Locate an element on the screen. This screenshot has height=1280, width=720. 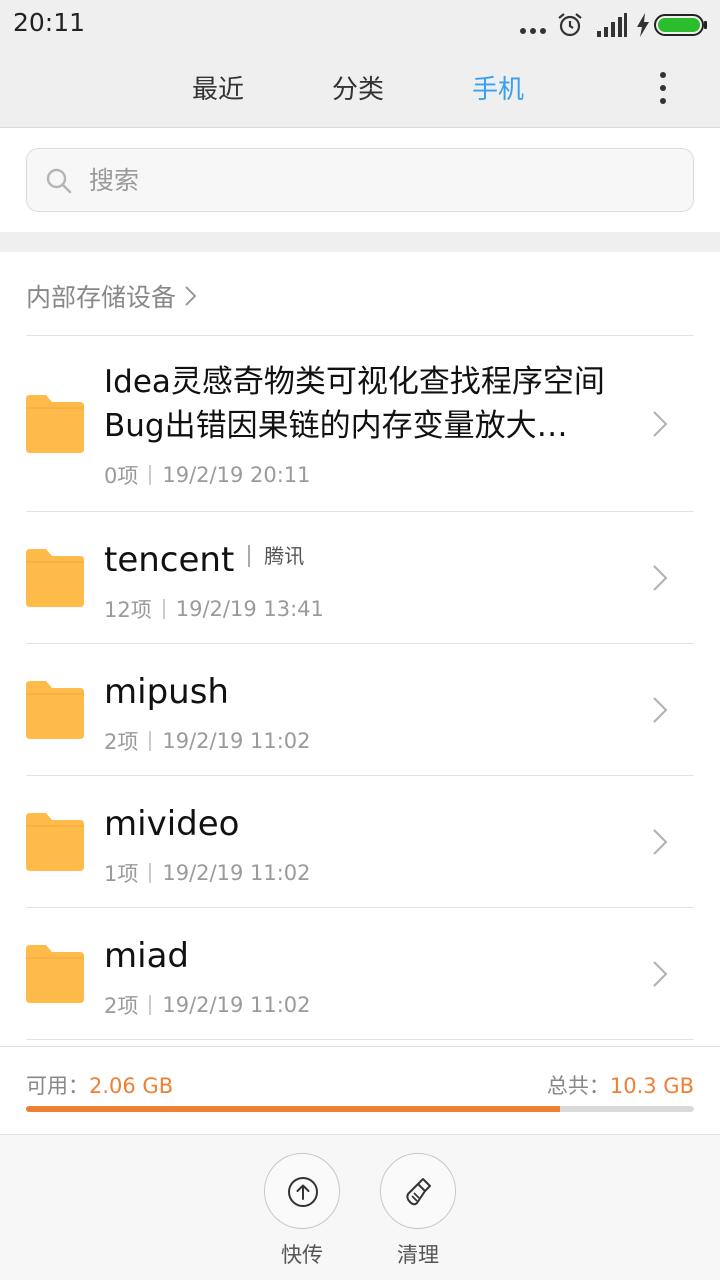
storage-usage-bar is located at coordinates (360, 1109).